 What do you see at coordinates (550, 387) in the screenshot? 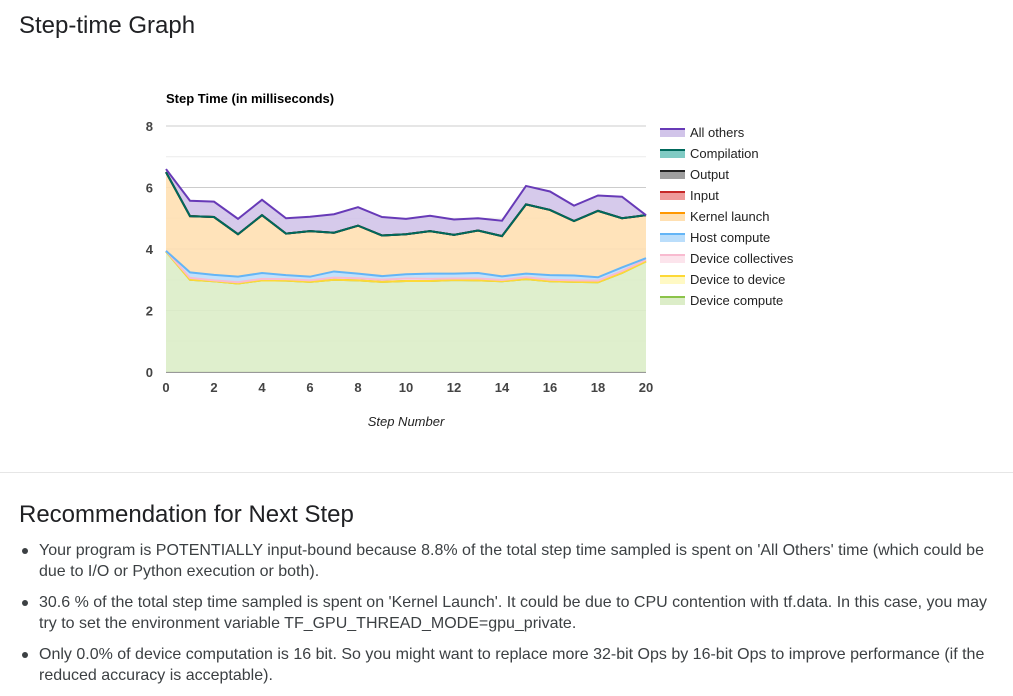
I see `x-tick-label: 16` at bounding box center [550, 387].